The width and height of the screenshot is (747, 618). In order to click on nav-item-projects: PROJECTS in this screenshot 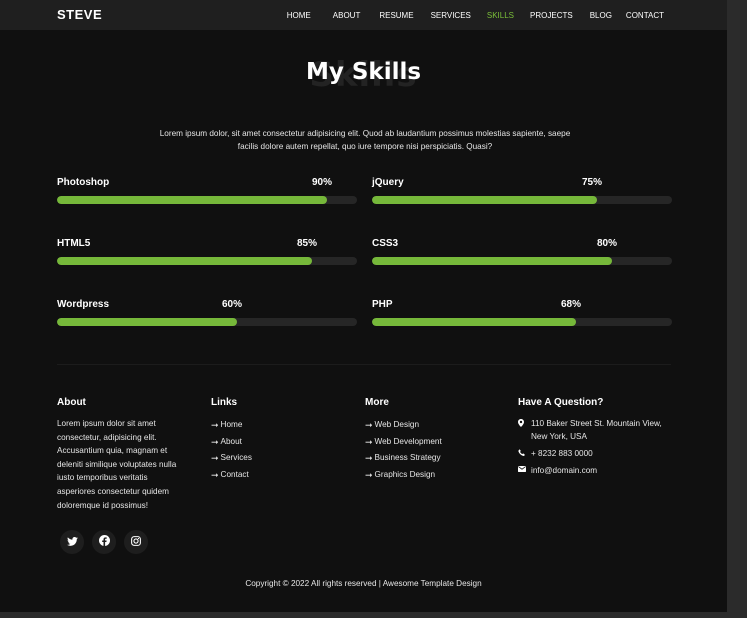, I will do `click(551, 15)`.